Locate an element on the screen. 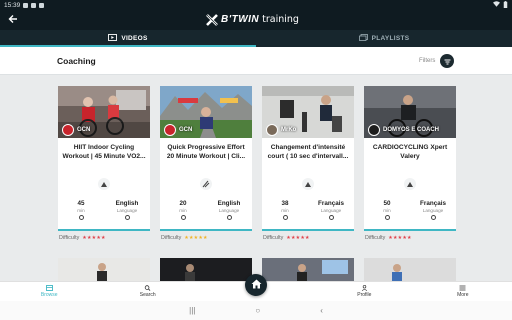 This screenshot has height=320, width=512. duration-metric: 20 min is located at coordinates (183, 212).